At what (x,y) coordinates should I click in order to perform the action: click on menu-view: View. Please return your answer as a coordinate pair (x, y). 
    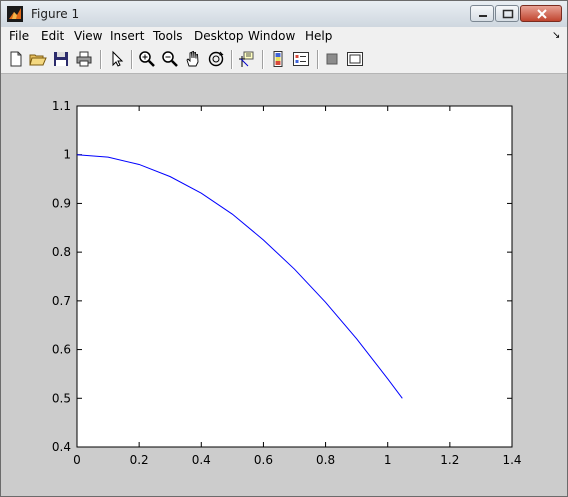
    Looking at the image, I should click on (88, 36).